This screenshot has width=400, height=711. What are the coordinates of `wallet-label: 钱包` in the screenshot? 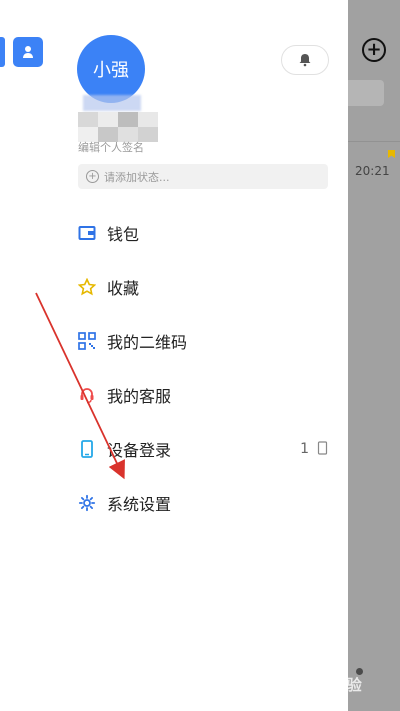 It's located at (123, 234).